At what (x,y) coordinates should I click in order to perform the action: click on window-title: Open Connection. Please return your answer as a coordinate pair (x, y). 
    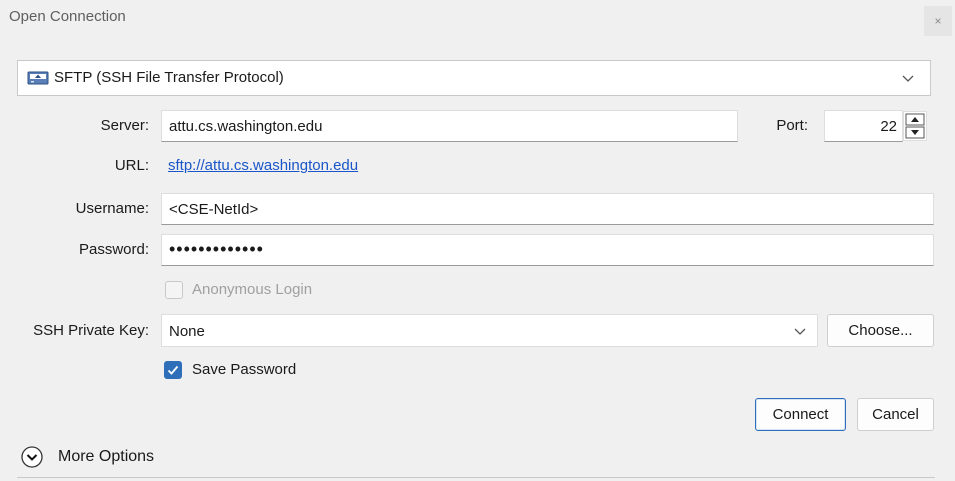
    Looking at the image, I should click on (67, 16).